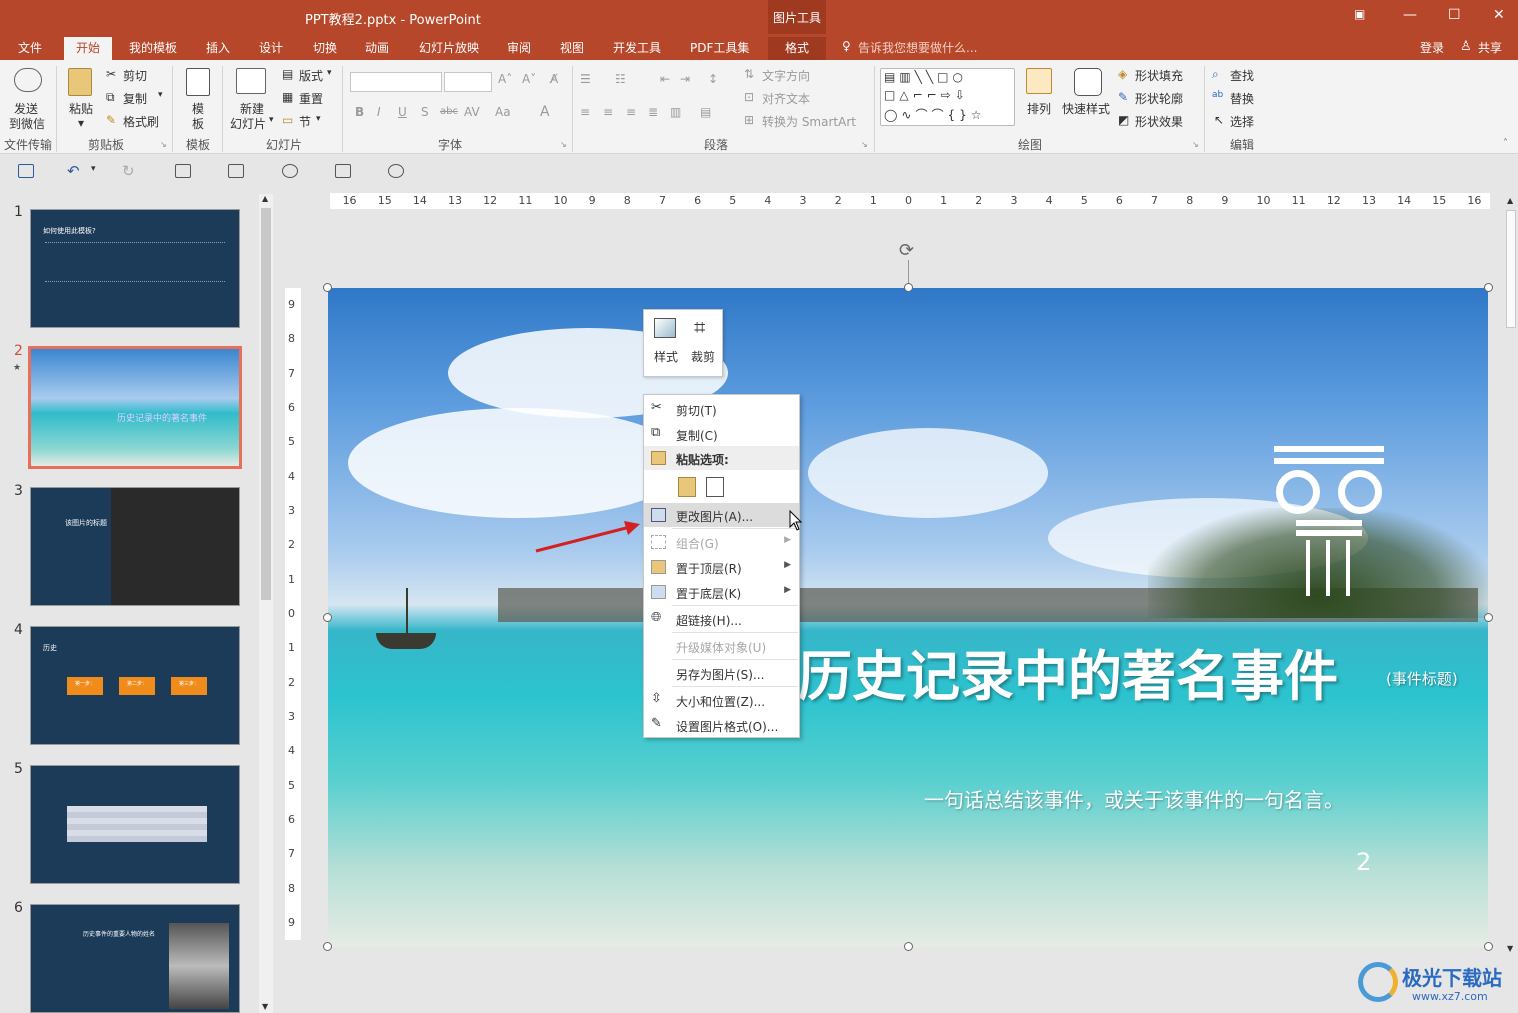 This screenshot has height=1013, width=1518. I want to click on paste-picture-icon, so click(715, 487).